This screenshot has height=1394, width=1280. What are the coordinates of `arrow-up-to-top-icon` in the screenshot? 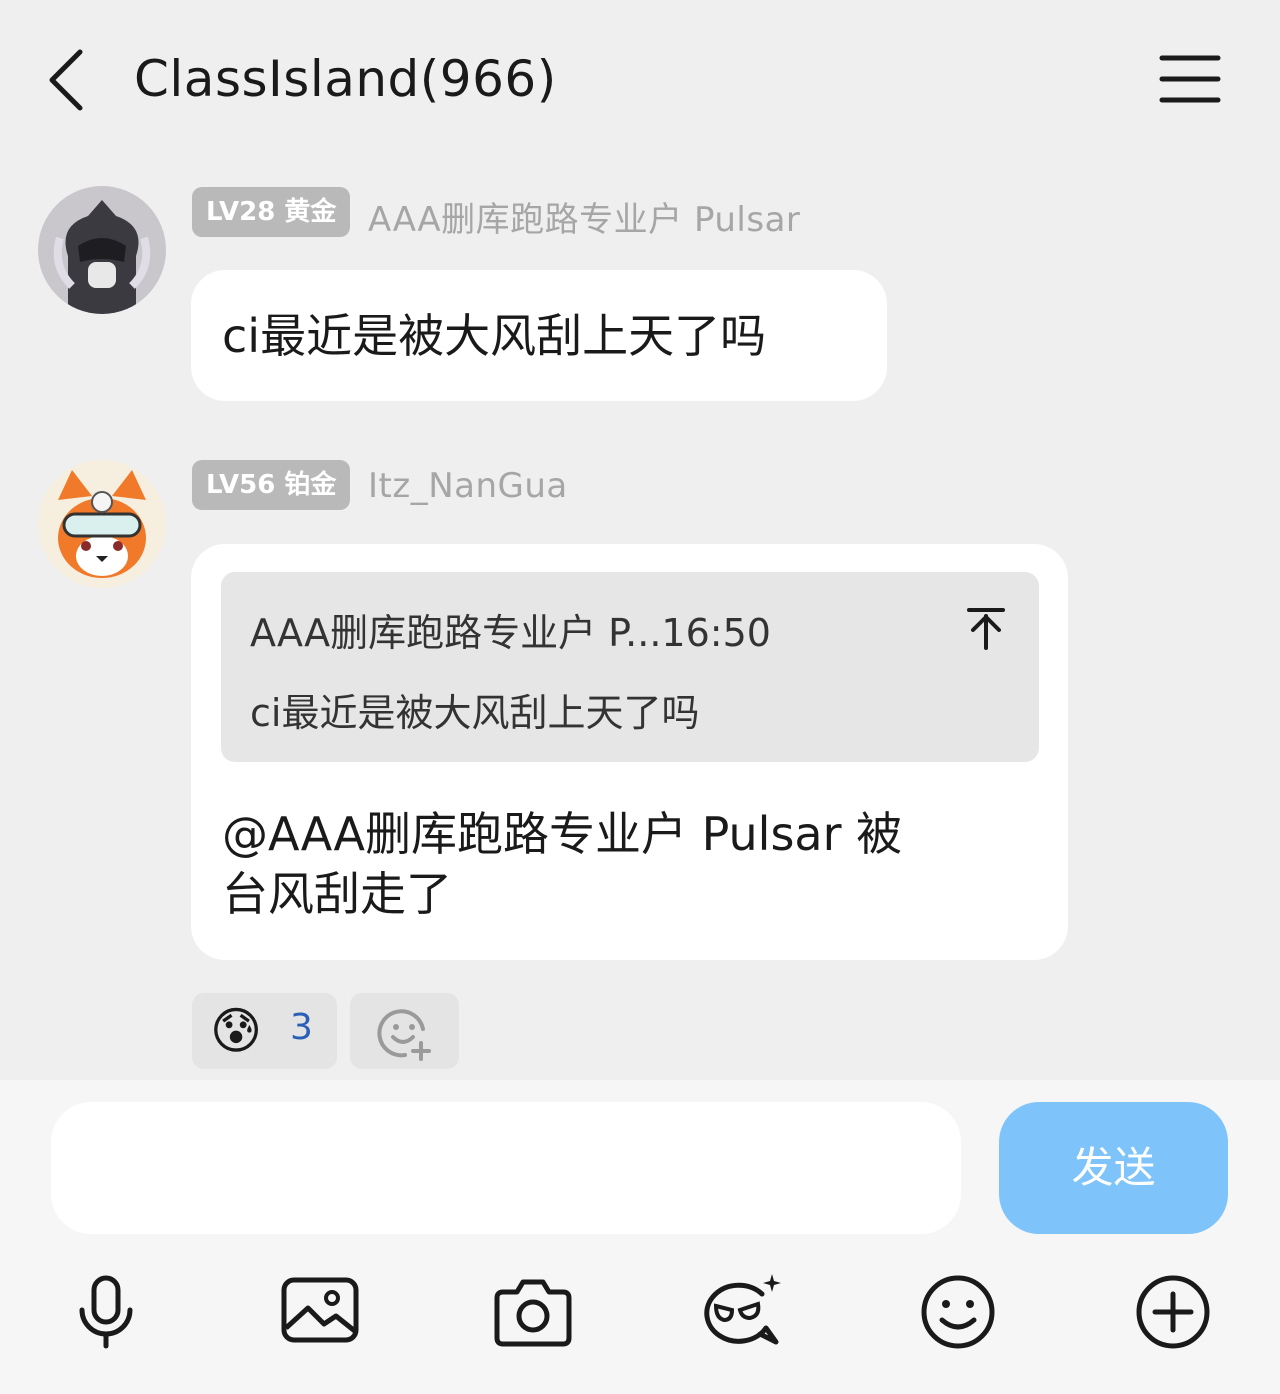 It's located at (986, 629).